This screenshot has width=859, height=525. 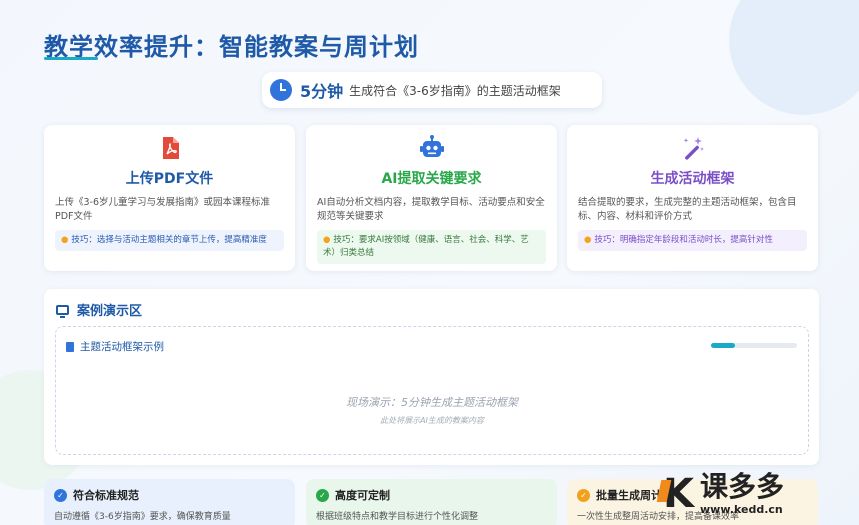 What do you see at coordinates (692, 179) in the screenshot?
I see `step-title: 生成活动框架` at bounding box center [692, 179].